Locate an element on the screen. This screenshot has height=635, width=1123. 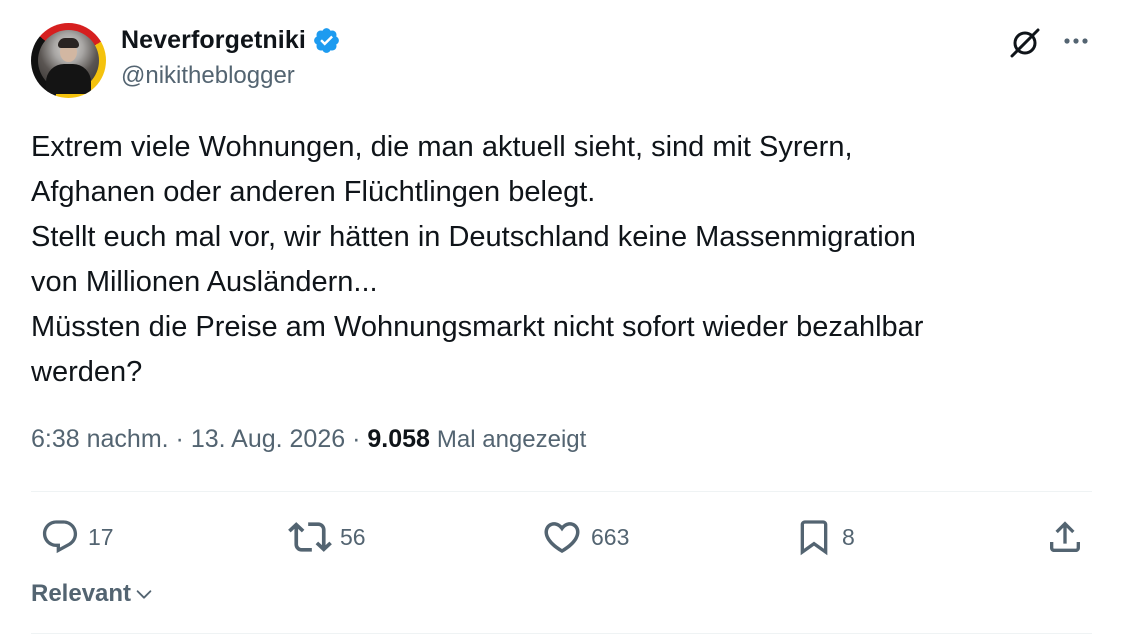
views-count: 9.058 is located at coordinates (398, 439).